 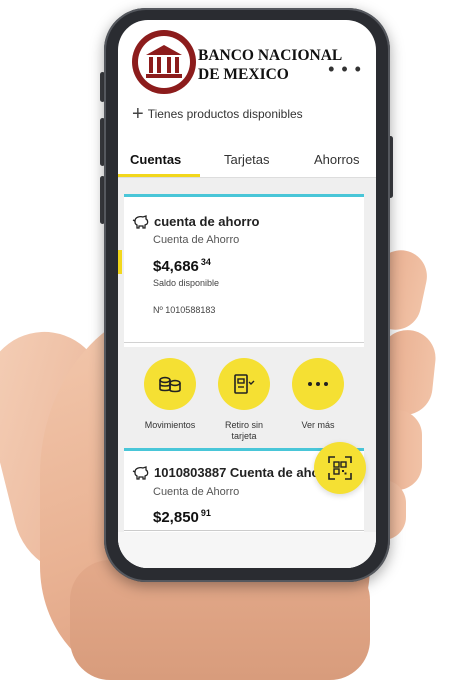 I want to click on movimientos-label: Movimientos, so click(x=170, y=425).